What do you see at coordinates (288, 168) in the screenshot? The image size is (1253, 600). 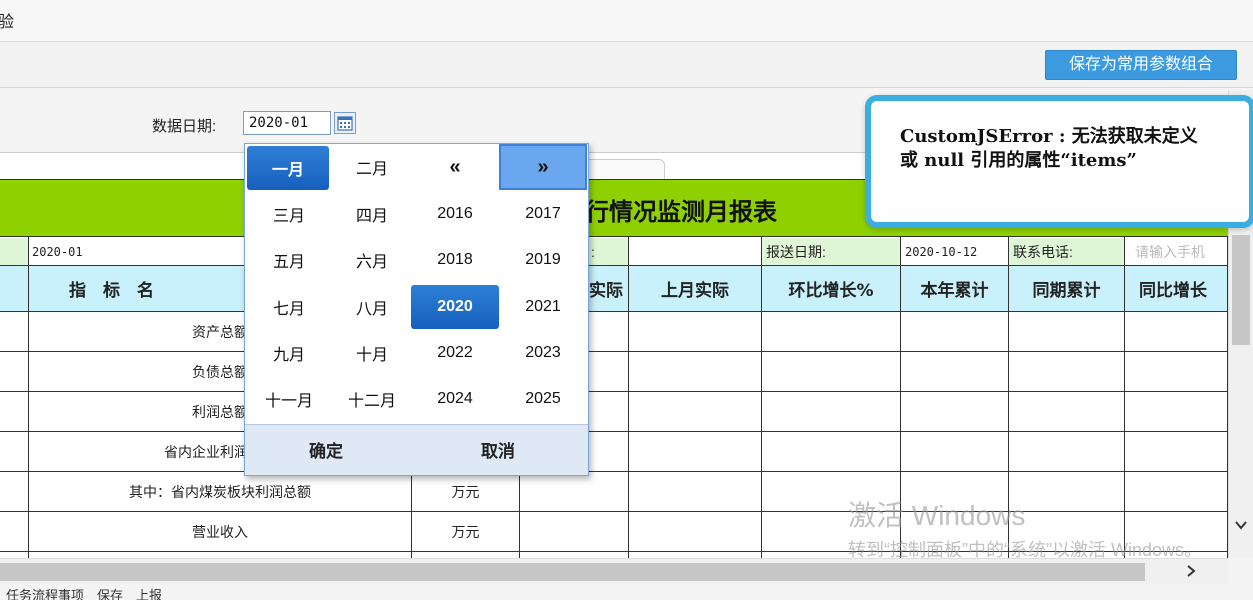 I see `picker-month: 一月` at bounding box center [288, 168].